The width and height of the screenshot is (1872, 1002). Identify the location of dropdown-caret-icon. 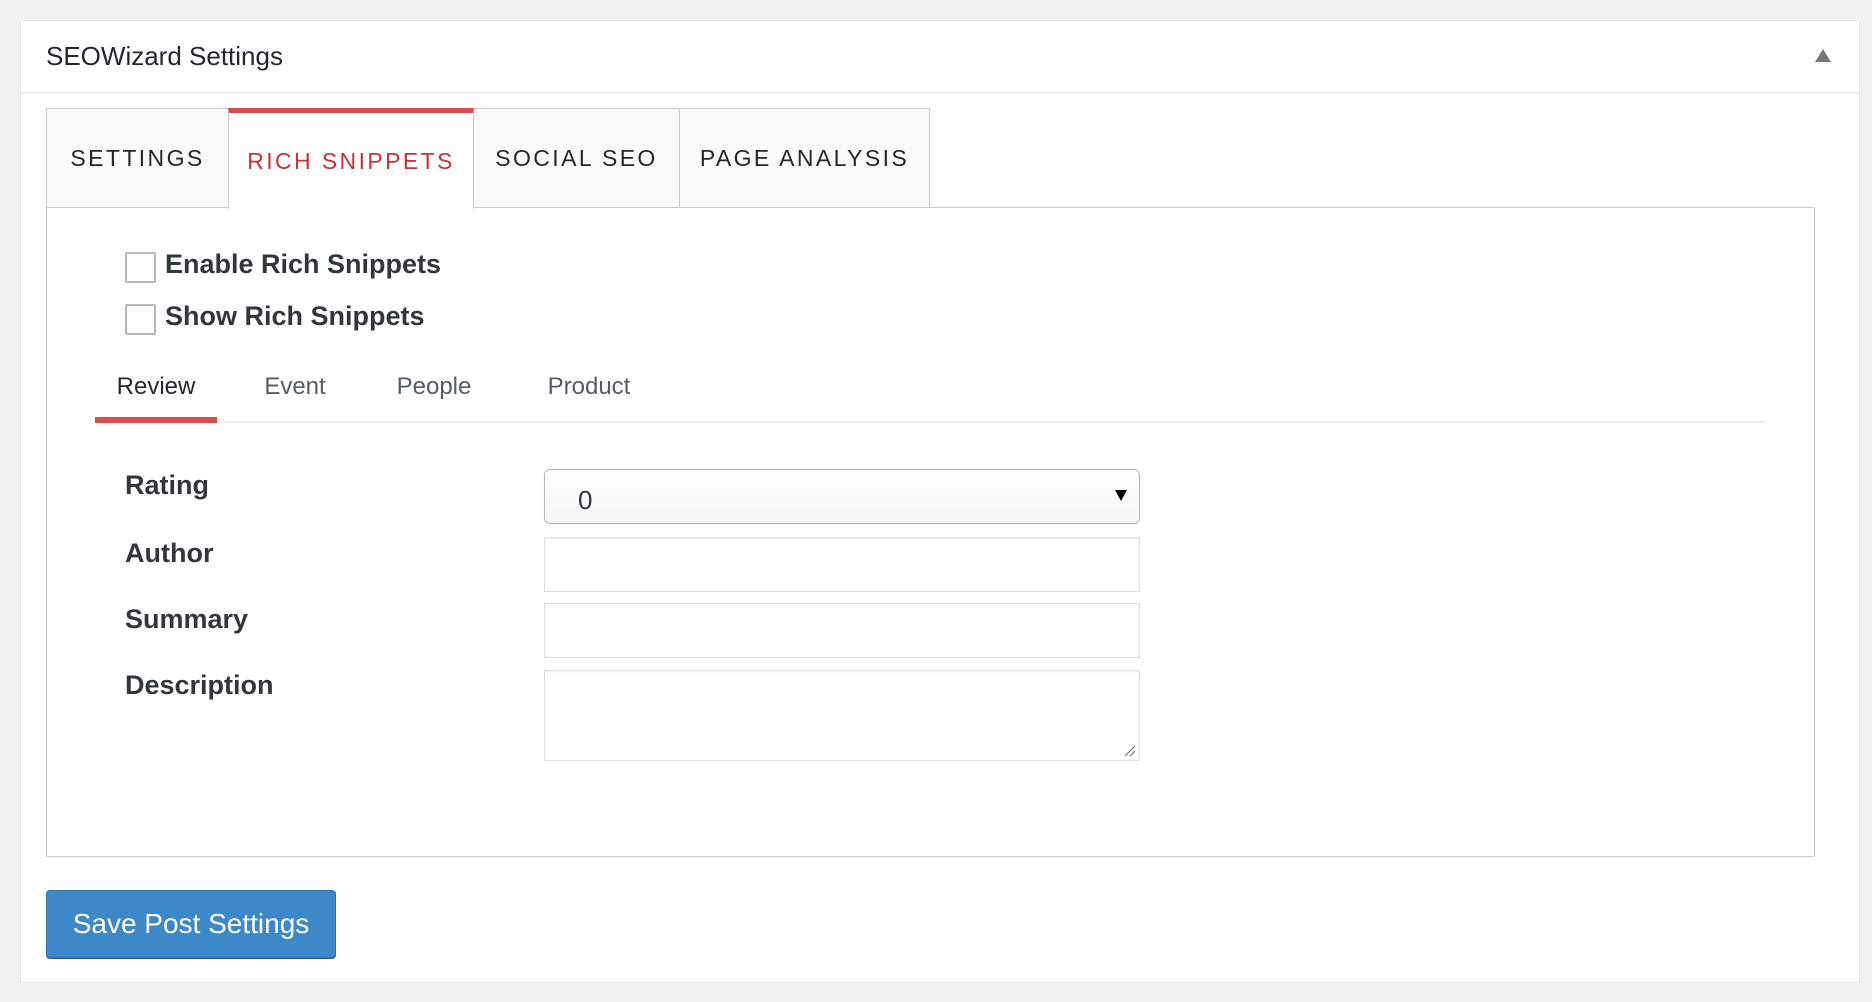
(1121, 495).